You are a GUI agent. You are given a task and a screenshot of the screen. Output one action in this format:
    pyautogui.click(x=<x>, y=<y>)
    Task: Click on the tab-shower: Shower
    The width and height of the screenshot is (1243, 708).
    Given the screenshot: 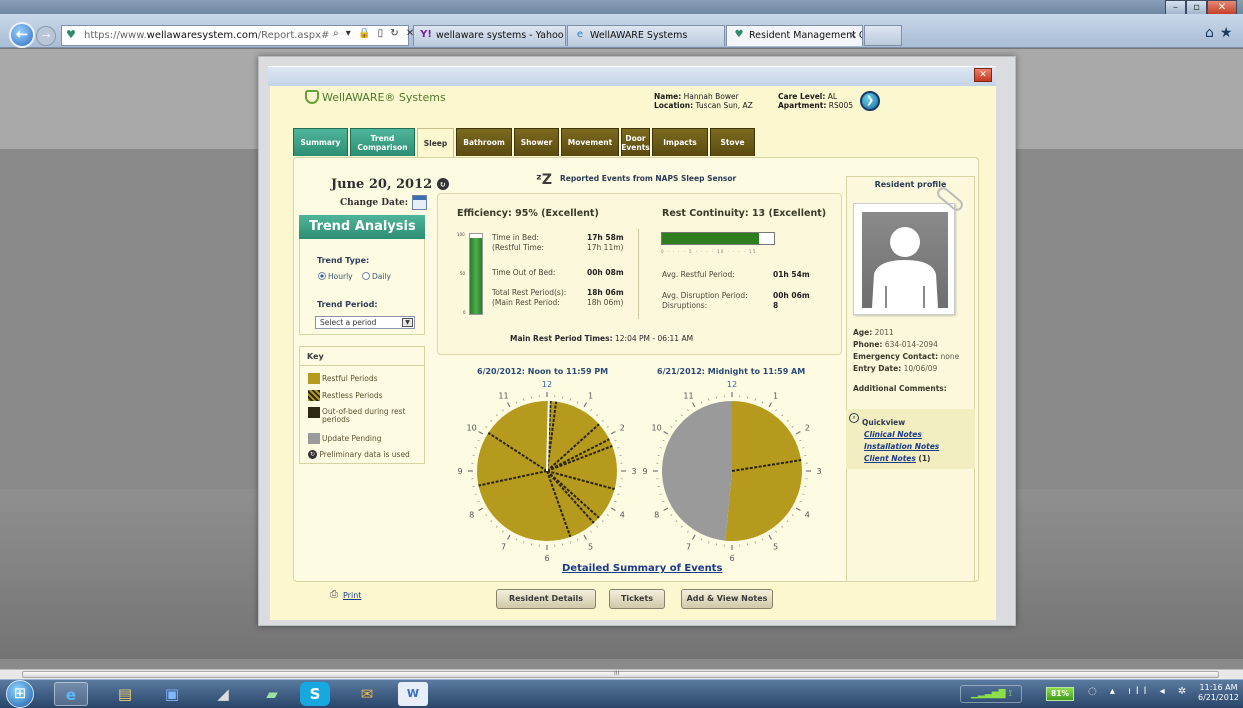 What is the action you would take?
    pyautogui.click(x=536, y=142)
    